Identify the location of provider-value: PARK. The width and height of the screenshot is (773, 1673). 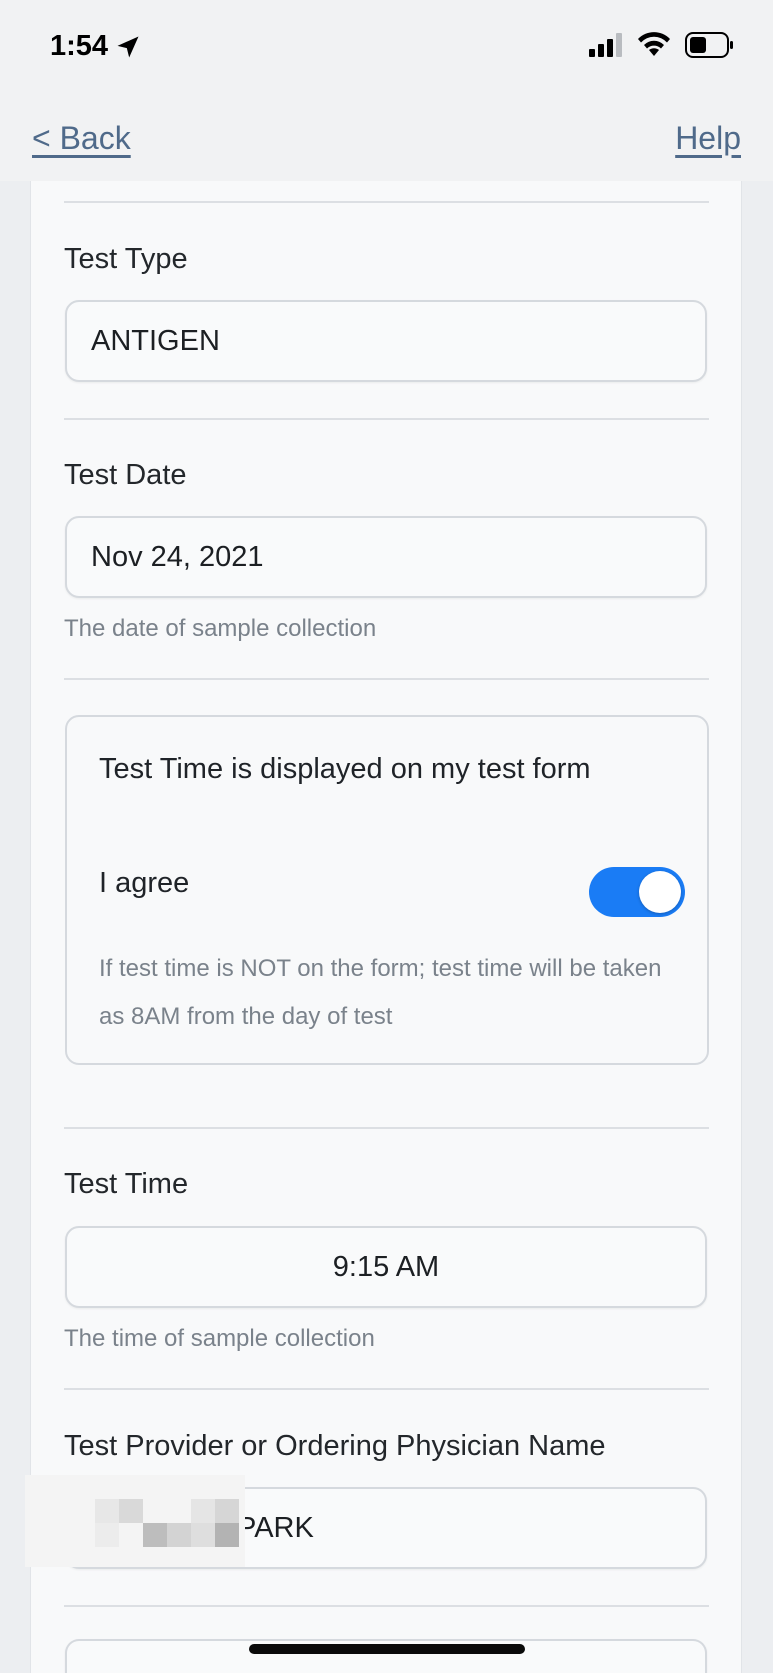
(275, 1527).